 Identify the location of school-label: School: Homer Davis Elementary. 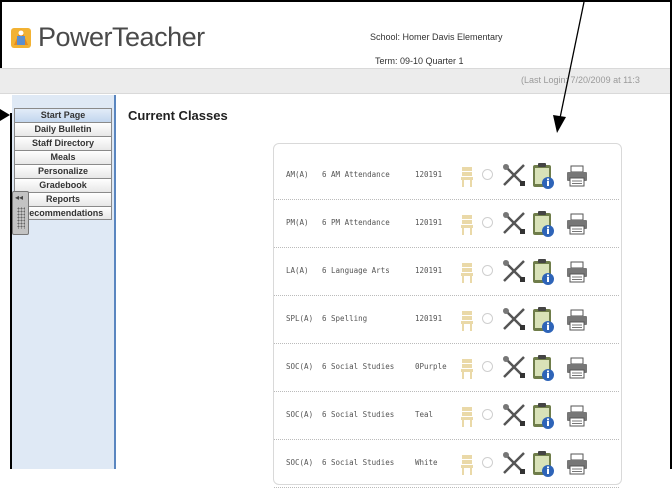
(436, 37).